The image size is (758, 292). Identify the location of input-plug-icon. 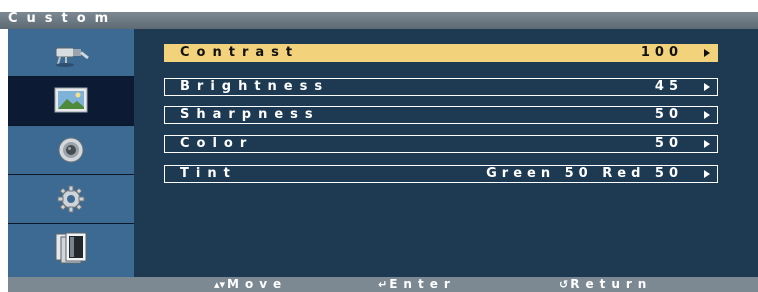
(72, 57).